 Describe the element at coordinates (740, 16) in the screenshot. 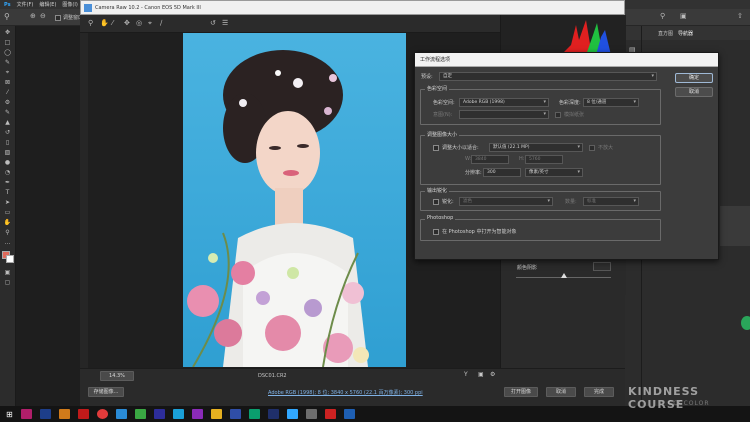

I see `share-icon: ⇧` at that location.